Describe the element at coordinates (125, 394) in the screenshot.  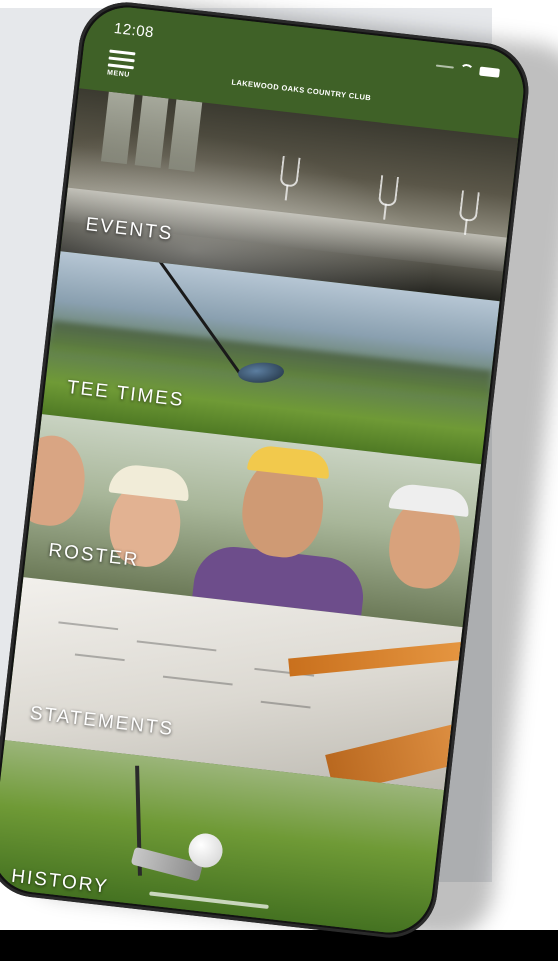
I see `tile-label-tee-times: TEE TIMES` at that location.